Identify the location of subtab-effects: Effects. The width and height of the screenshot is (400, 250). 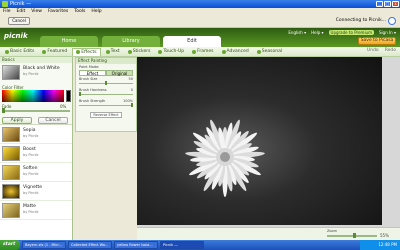
(86, 51).